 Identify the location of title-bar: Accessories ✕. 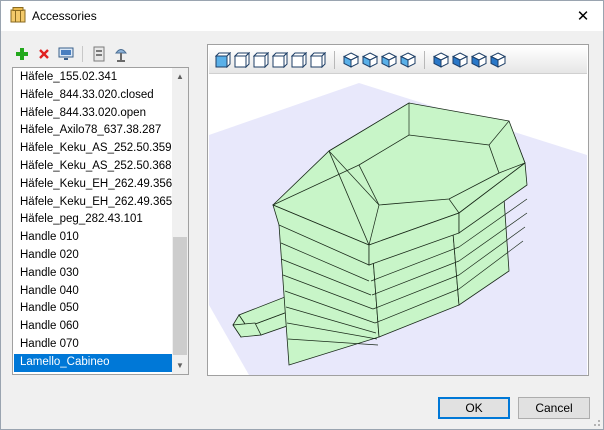
(302, 16).